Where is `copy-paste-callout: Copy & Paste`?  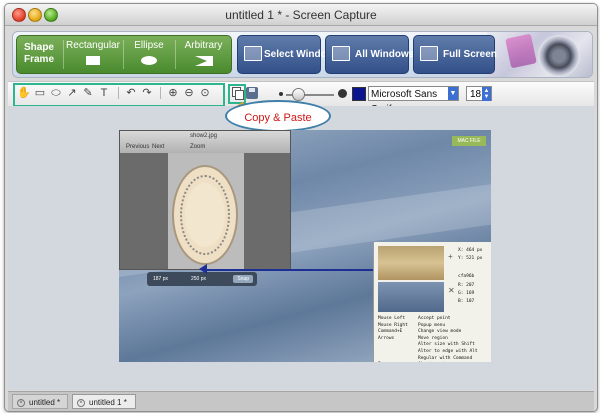
copy-paste-callout: Copy & Paste is located at coordinates (278, 116).